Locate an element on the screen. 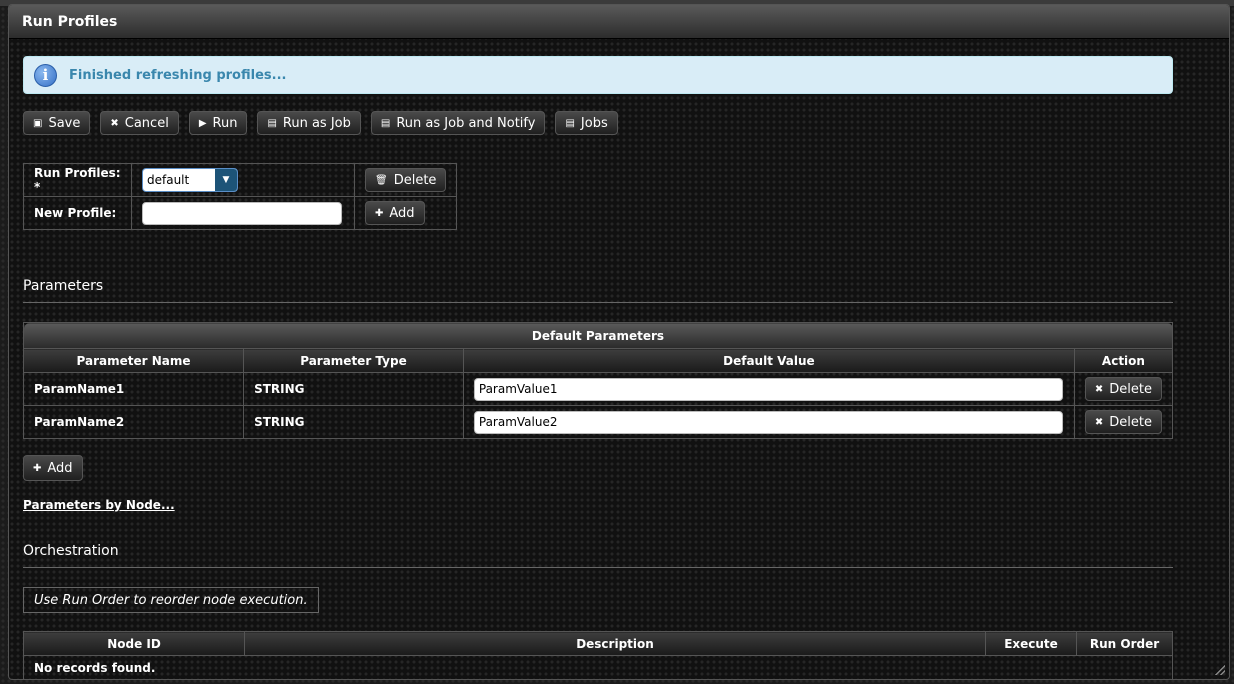 This screenshot has height=684, width=1234. add-parameter-label: Add is located at coordinates (60, 468).